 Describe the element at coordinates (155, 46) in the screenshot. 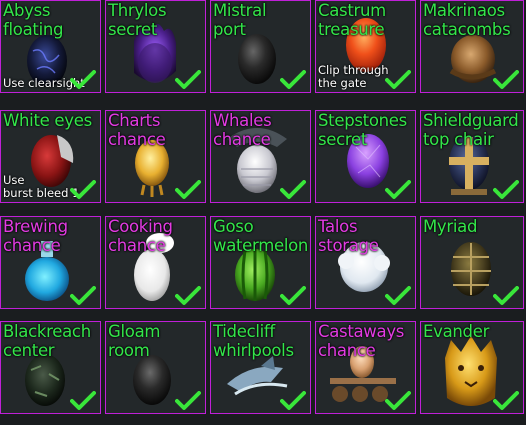

I see `grid-cell-thrylos-secret: Thrylos secret` at that location.